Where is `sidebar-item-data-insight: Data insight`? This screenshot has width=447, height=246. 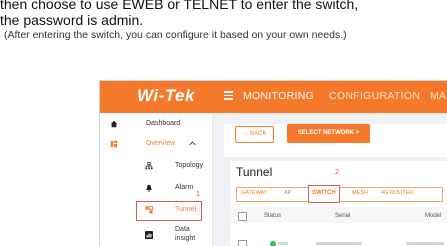 sidebar-item-data-insight: Data insight is located at coordinates (156, 235).